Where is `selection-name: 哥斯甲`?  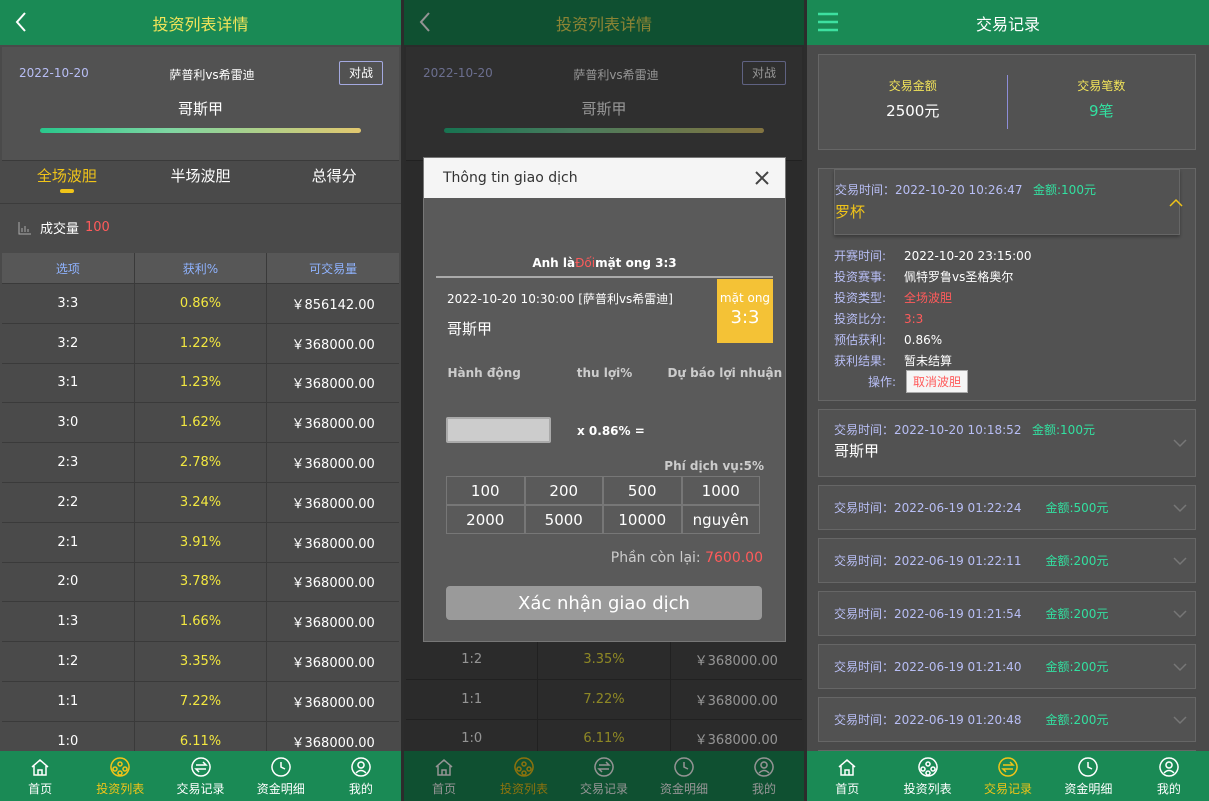
selection-name: 哥斯甲 is located at coordinates (200, 109).